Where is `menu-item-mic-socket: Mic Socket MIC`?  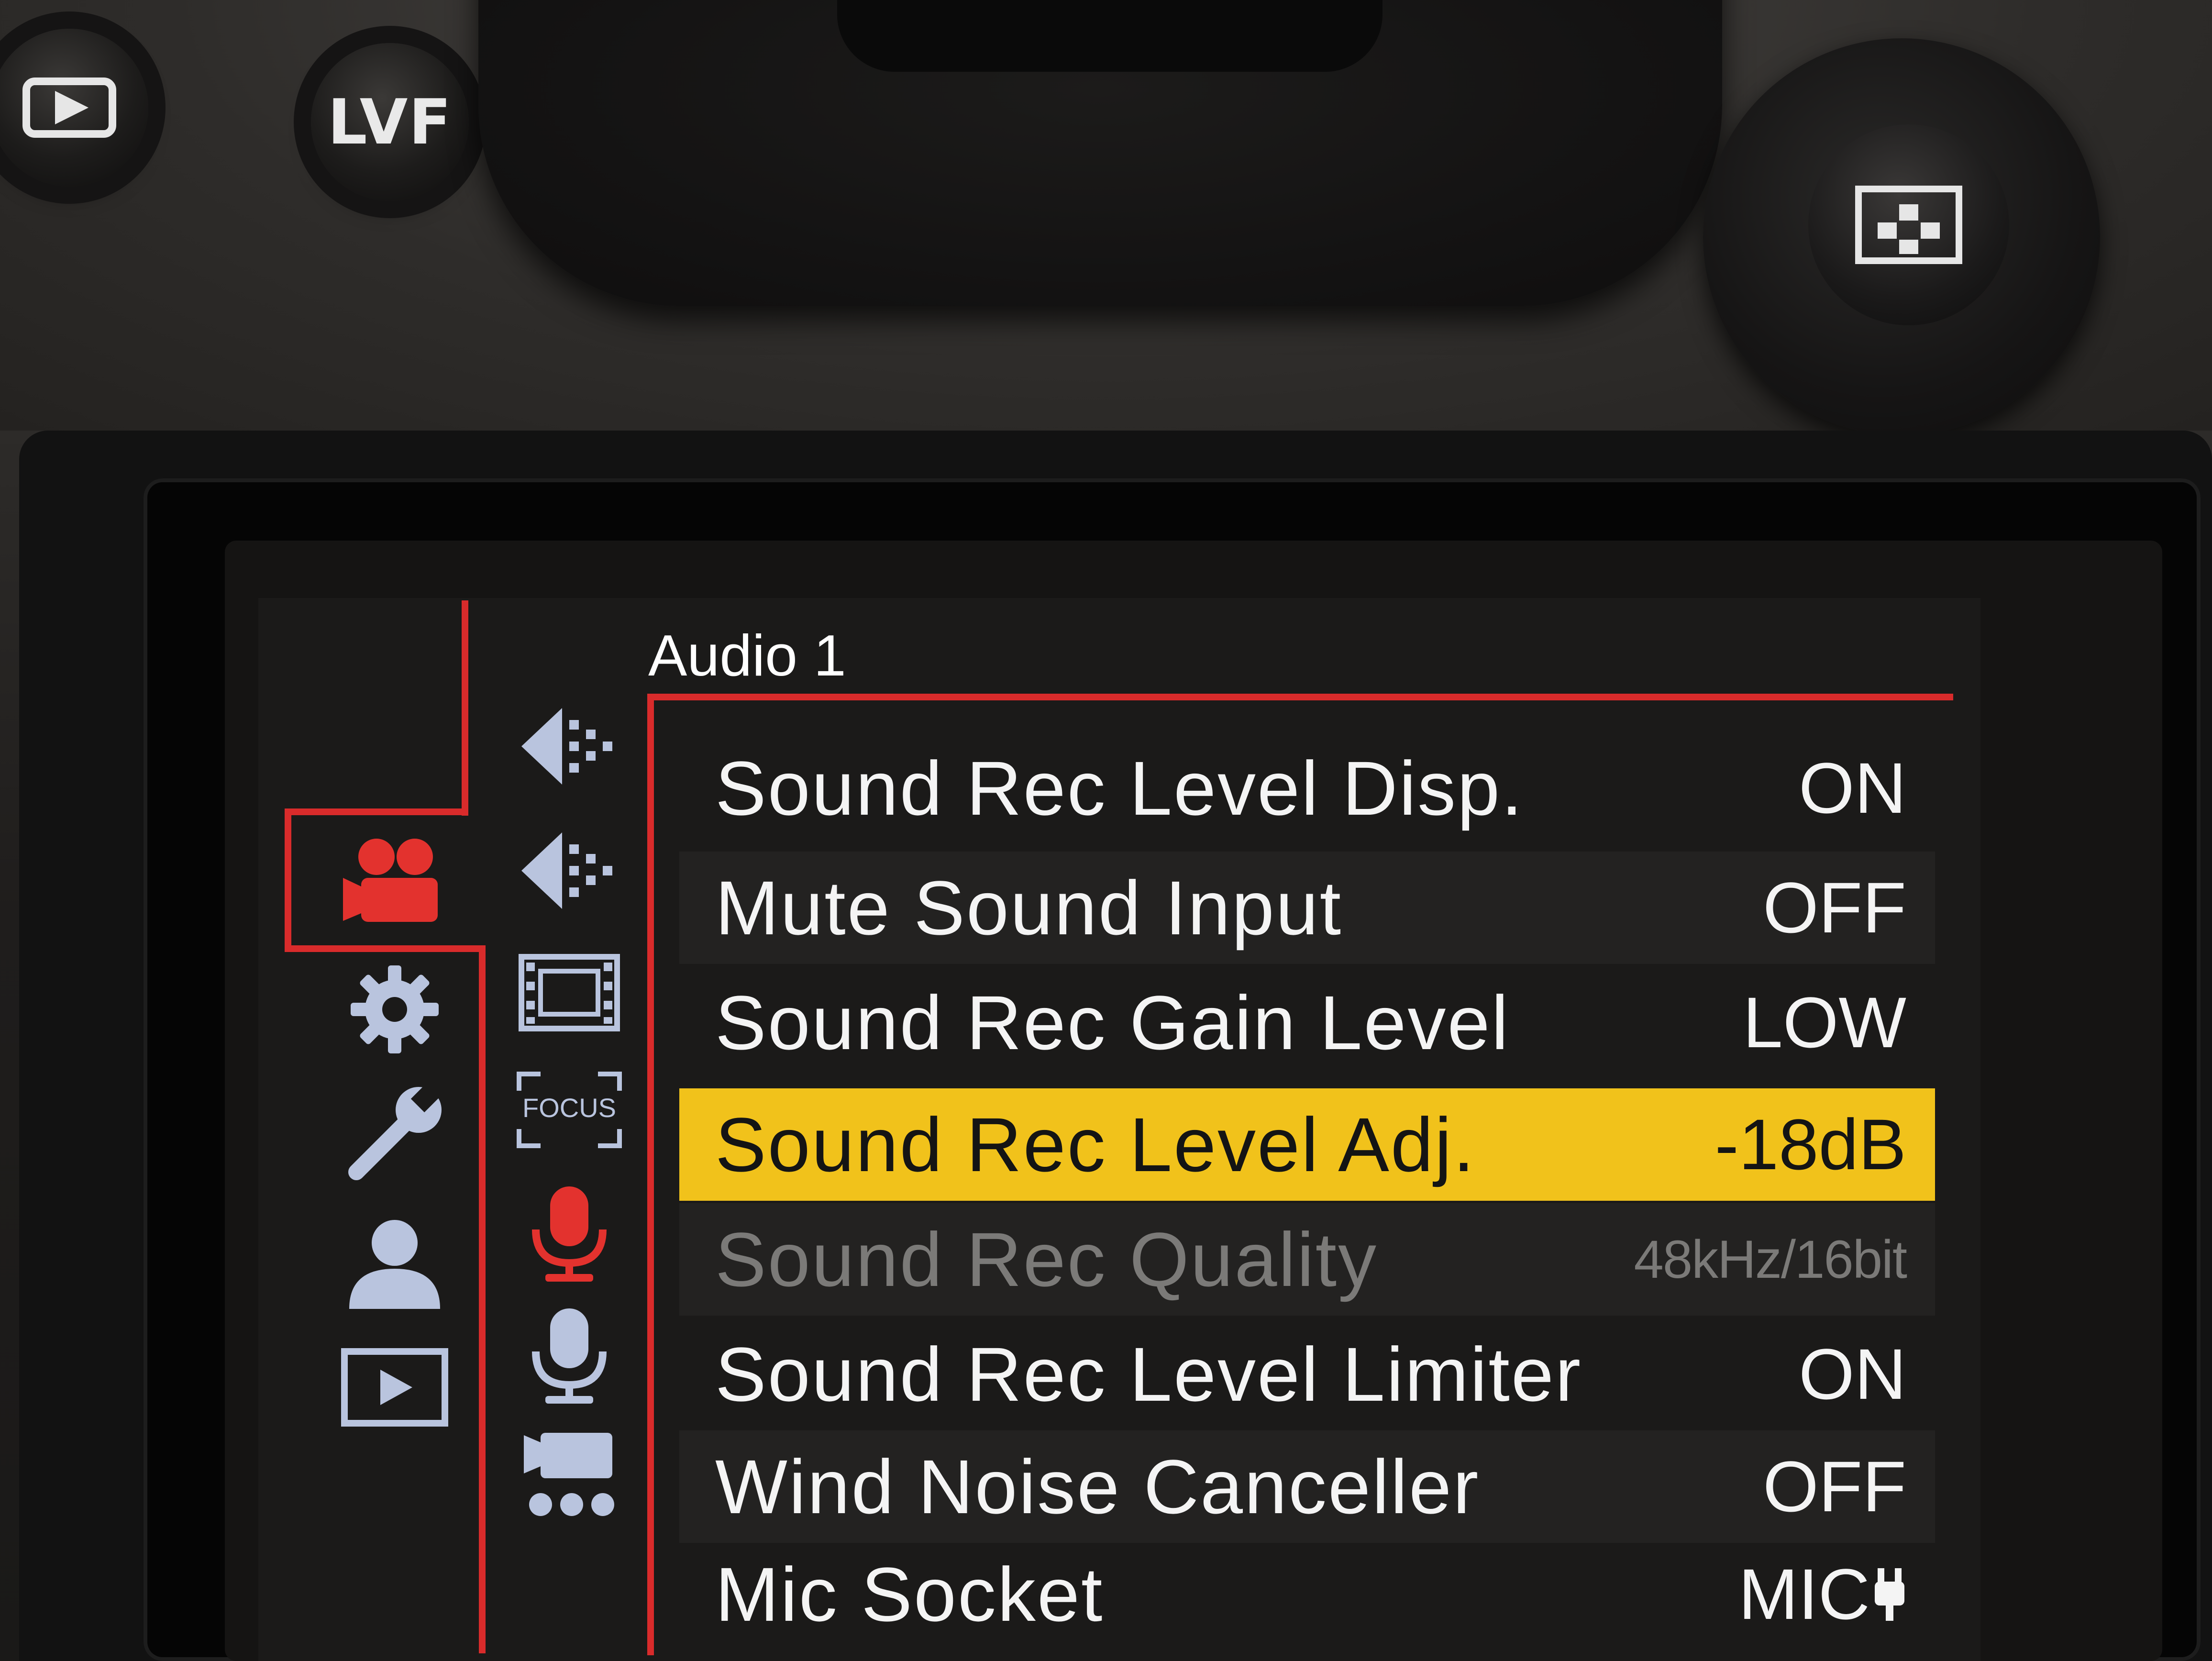
menu-item-mic-socket: Mic Socket MIC is located at coordinates (1307, 1594).